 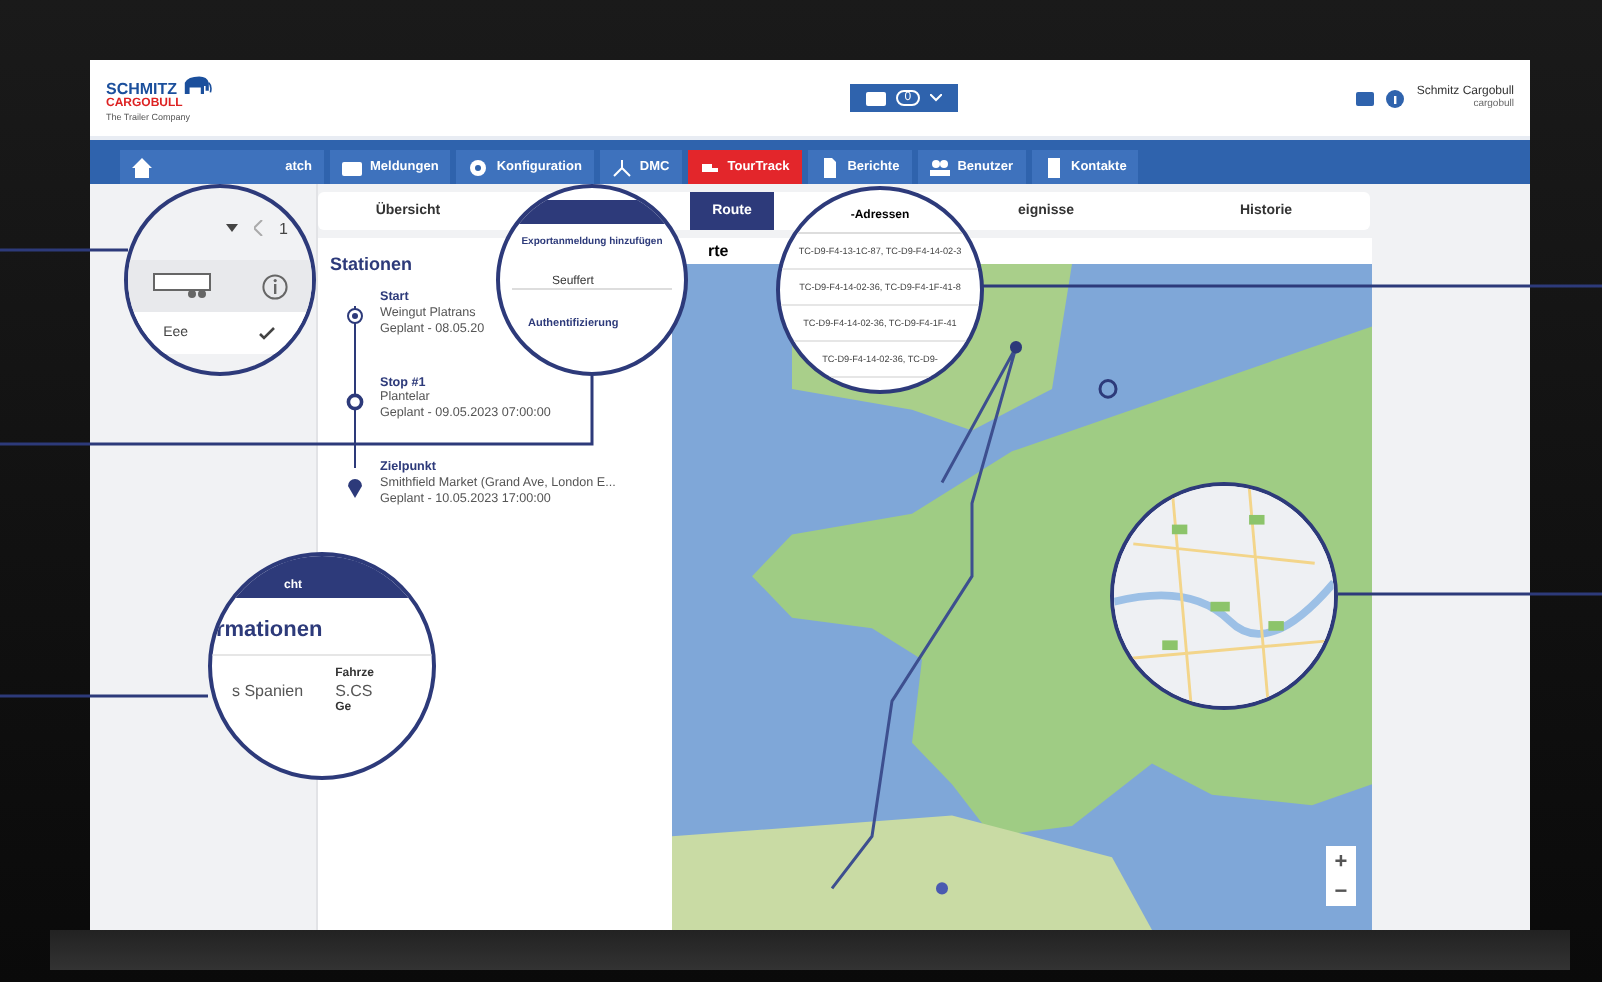 I want to click on pin-icon, so click(x=355, y=487).